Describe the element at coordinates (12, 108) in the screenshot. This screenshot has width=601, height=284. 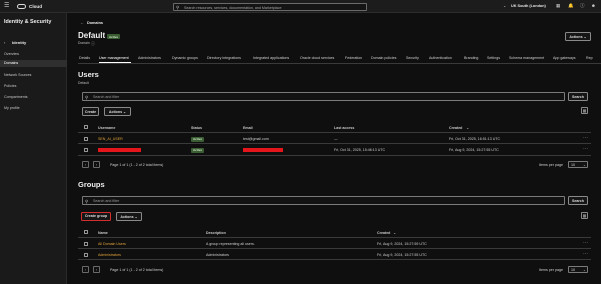
I see `sidebar-item-my-profile: My profile` at that location.